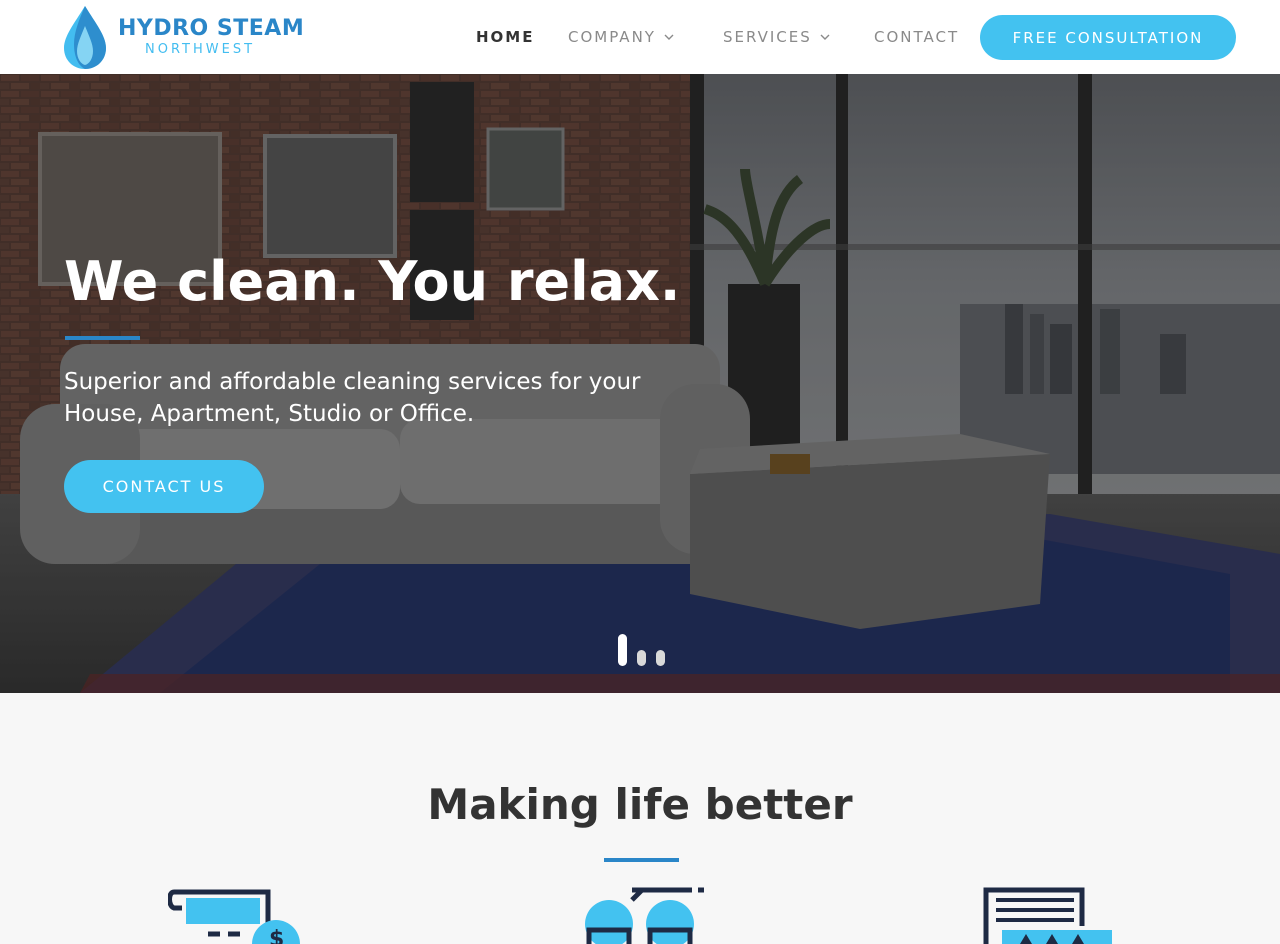 The height and width of the screenshot is (944, 1280). Describe the element at coordinates (372, 281) in the screenshot. I see `hero-heading: We clean. You relax.` at that location.